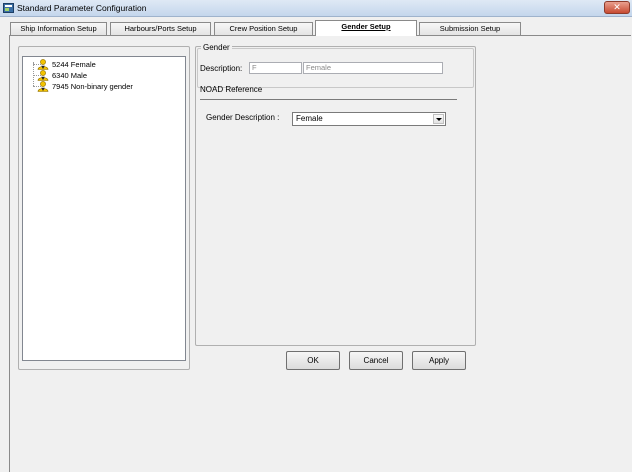  Describe the element at coordinates (243, 117) in the screenshot. I see `gender-description-label: Gender Description :` at that location.